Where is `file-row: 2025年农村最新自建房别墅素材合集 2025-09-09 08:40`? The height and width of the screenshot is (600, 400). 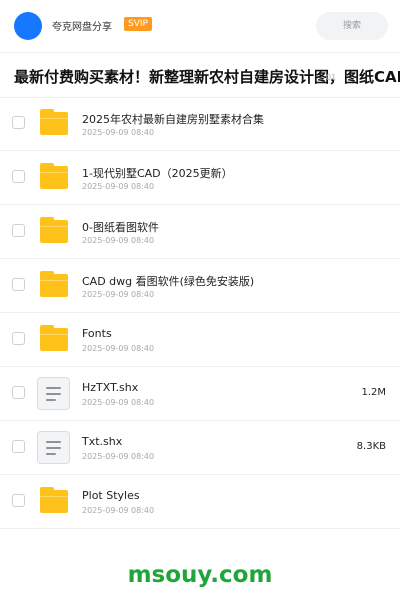
file-row: 2025年农村最新自建房别墅素材合集 2025-09-09 08:40 is located at coordinates (200, 124).